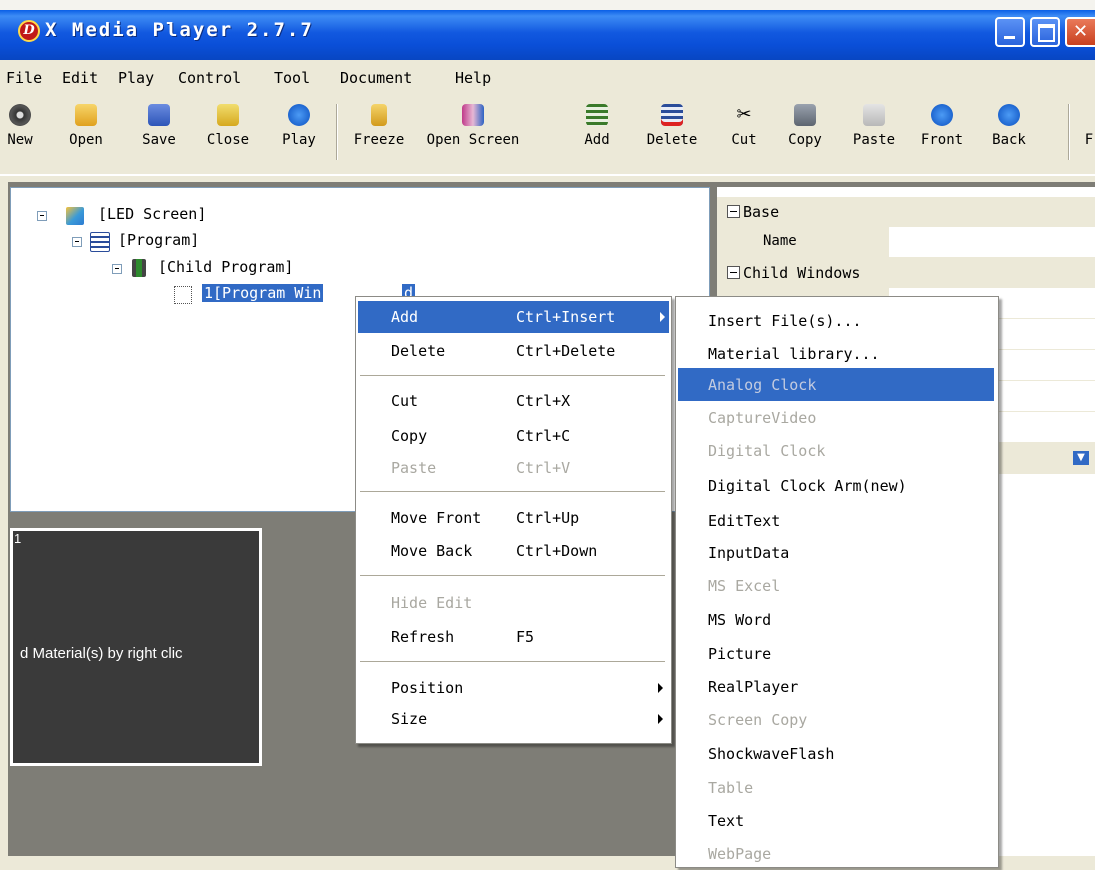  I want to click on toolbar-open-button: Open, so click(86, 136).